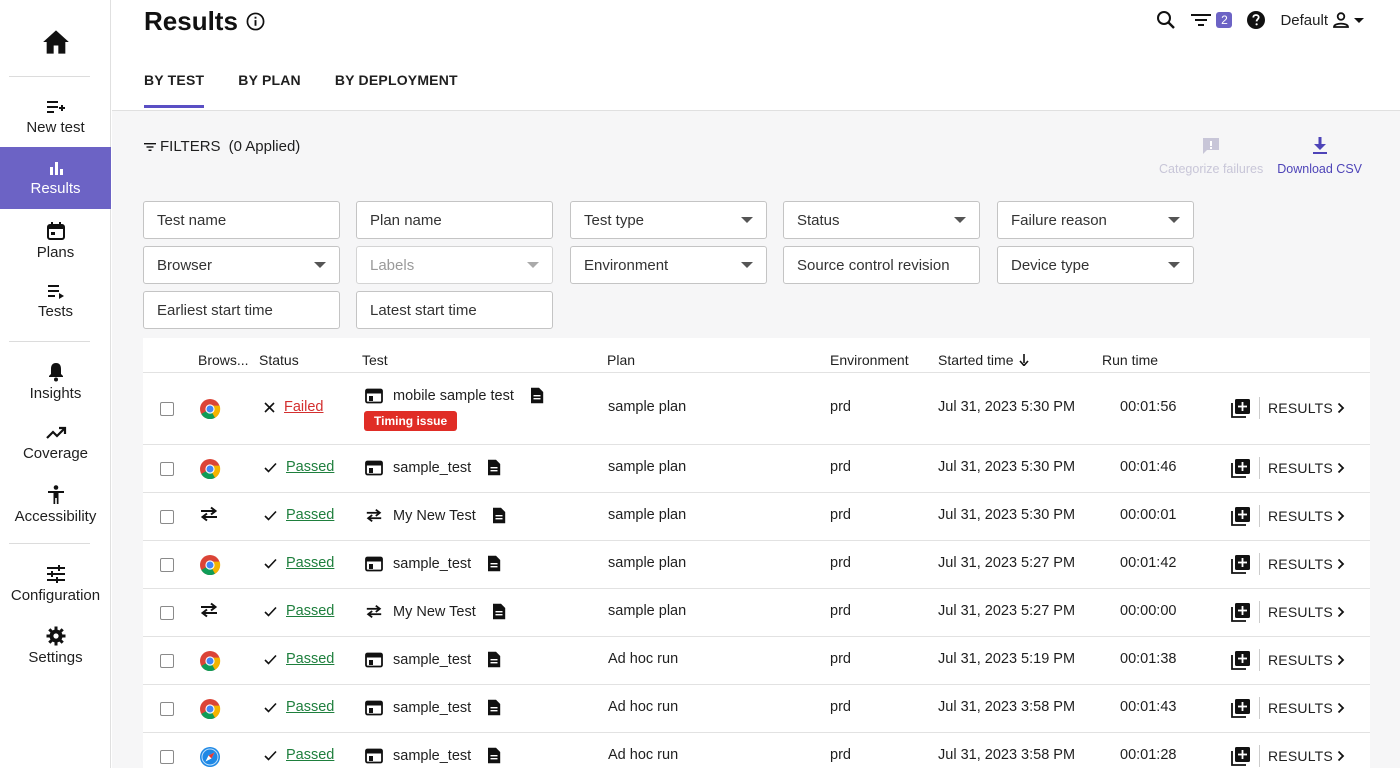  What do you see at coordinates (1130, 360) in the screenshot?
I see `column-header-runtime: Run time` at bounding box center [1130, 360].